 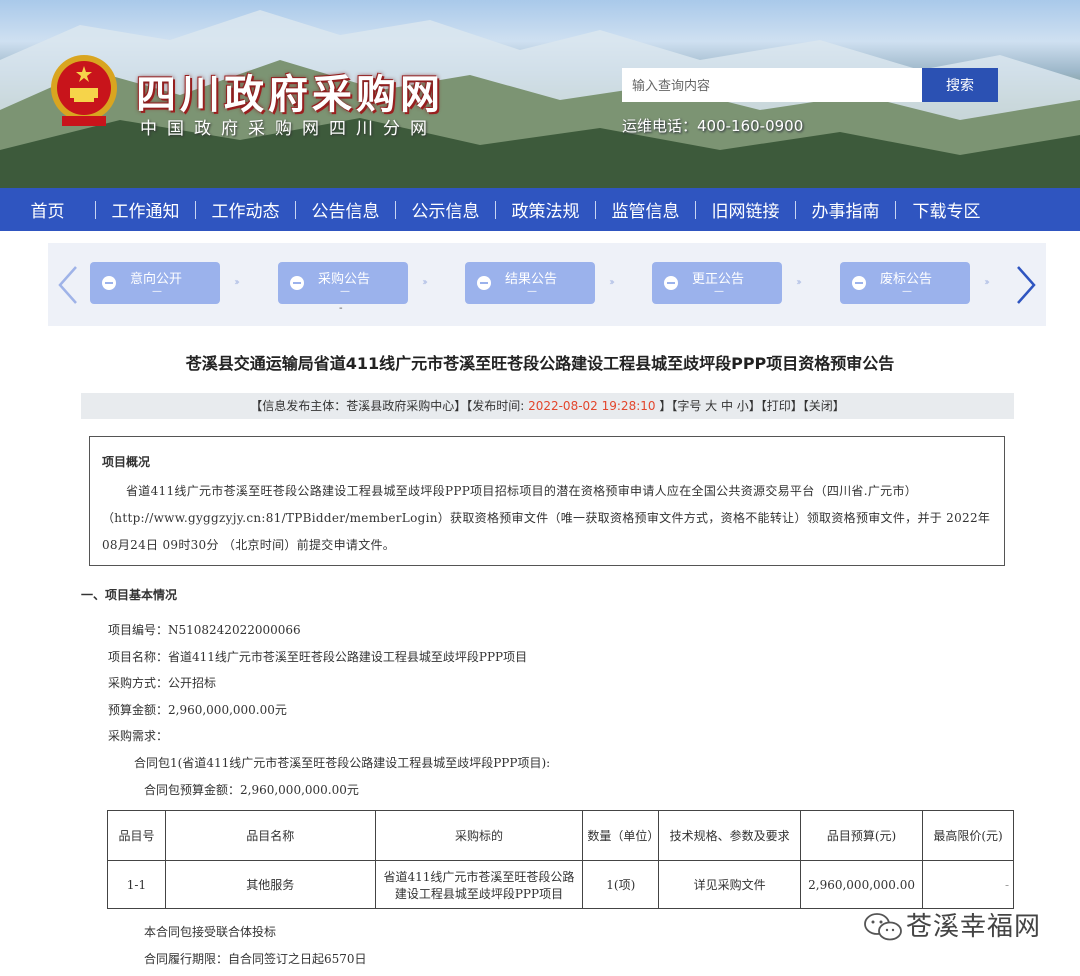 What do you see at coordinates (620, 835) in the screenshot?
I see `table-header-cell: 数量（单位）` at bounding box center [620, 835].